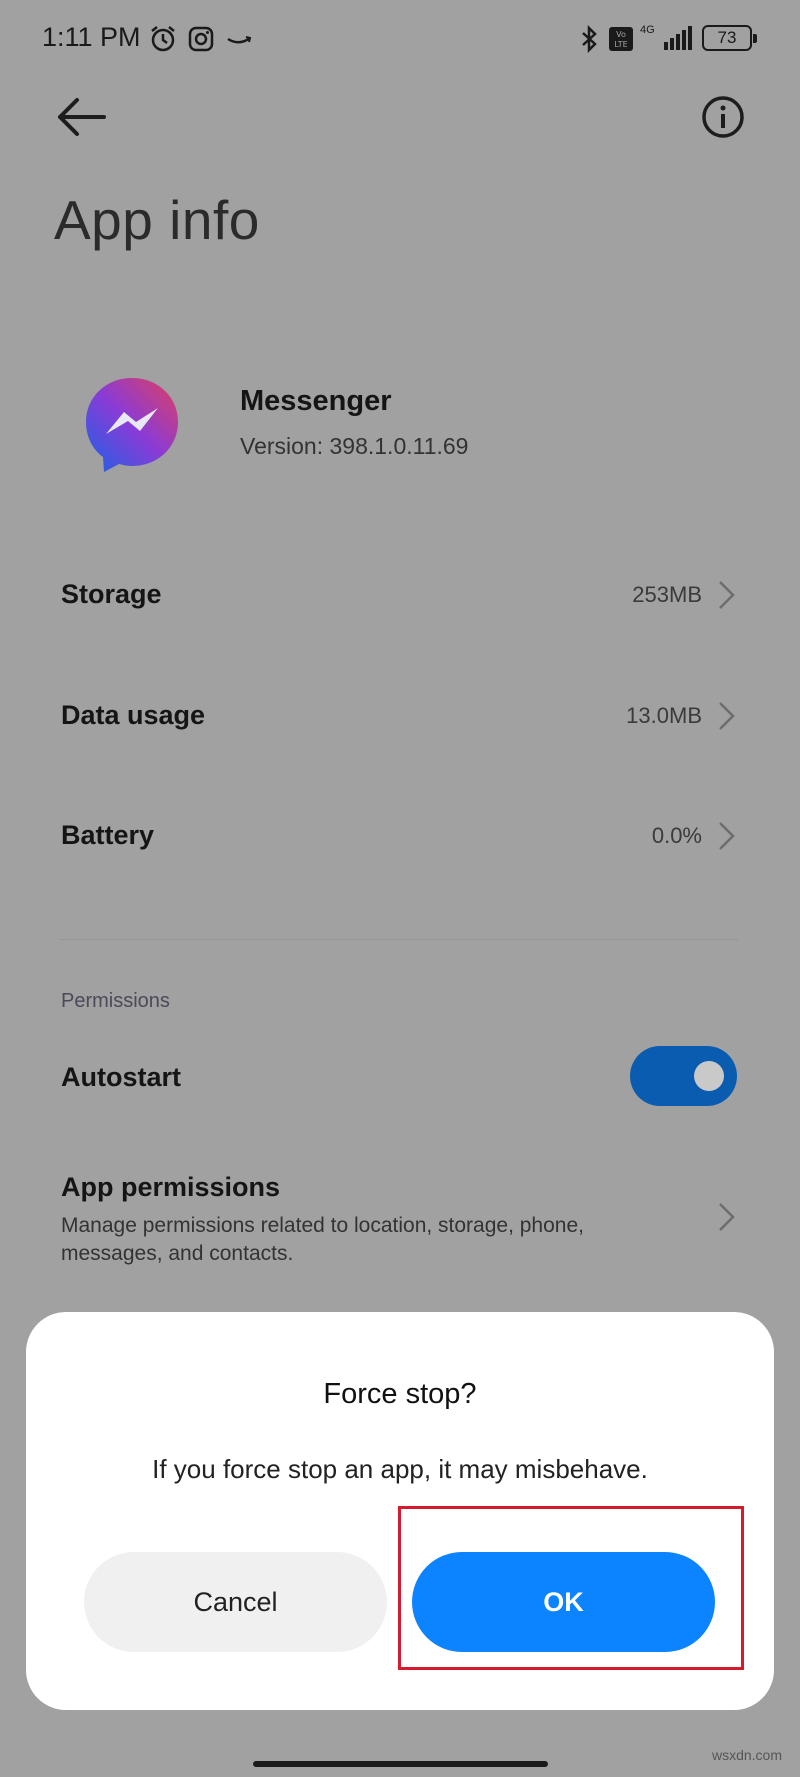  I want to click on app-permissions-label: App permissions, so click(171, 1187).